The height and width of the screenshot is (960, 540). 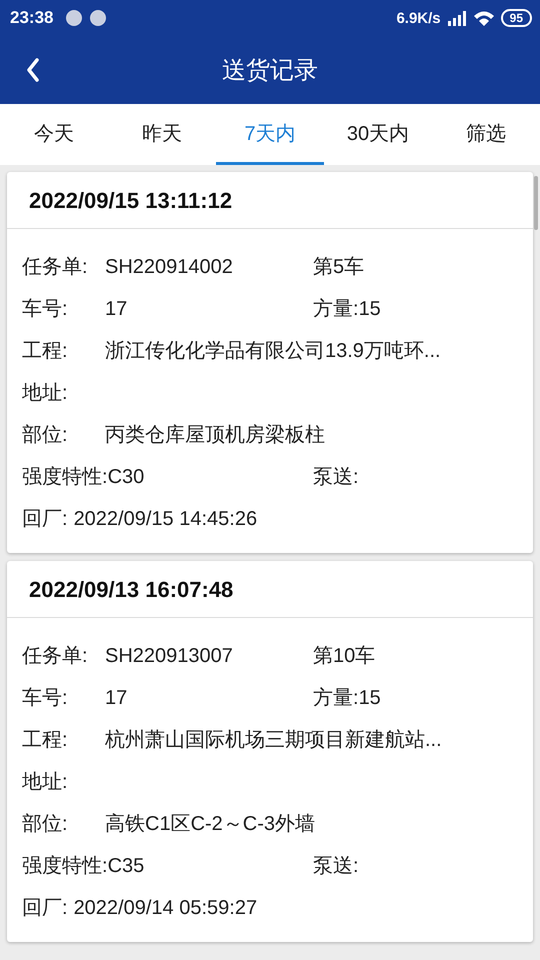 I want to click on clock-time: 23:38, so click(x=32, y=18).